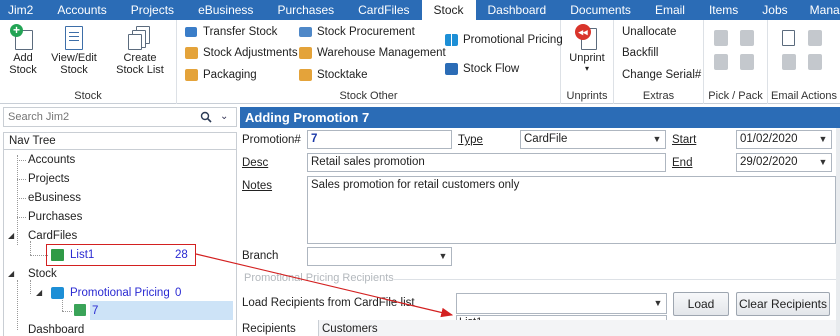  Describe the element at coordinates (587, 96) in the screenshot. I see `ribbon-group-unprints-label: Unprints` at that location.